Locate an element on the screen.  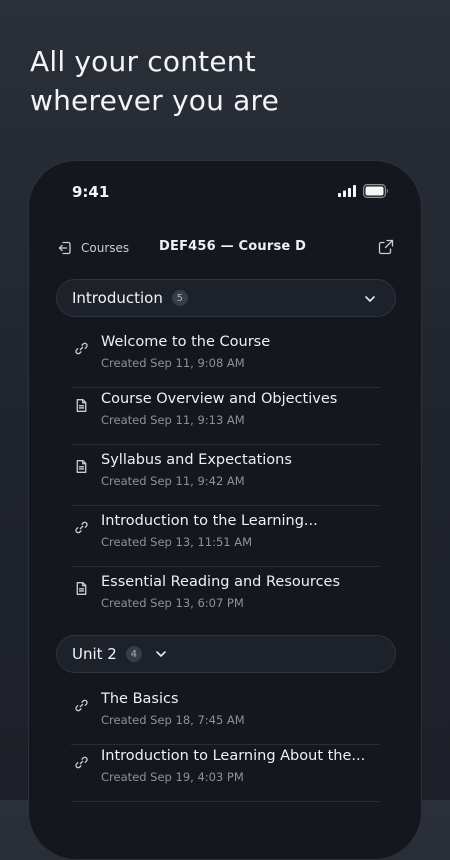
item-created-date: Created Sep 11, 9:42 AM is located at coordinates (173, 481).